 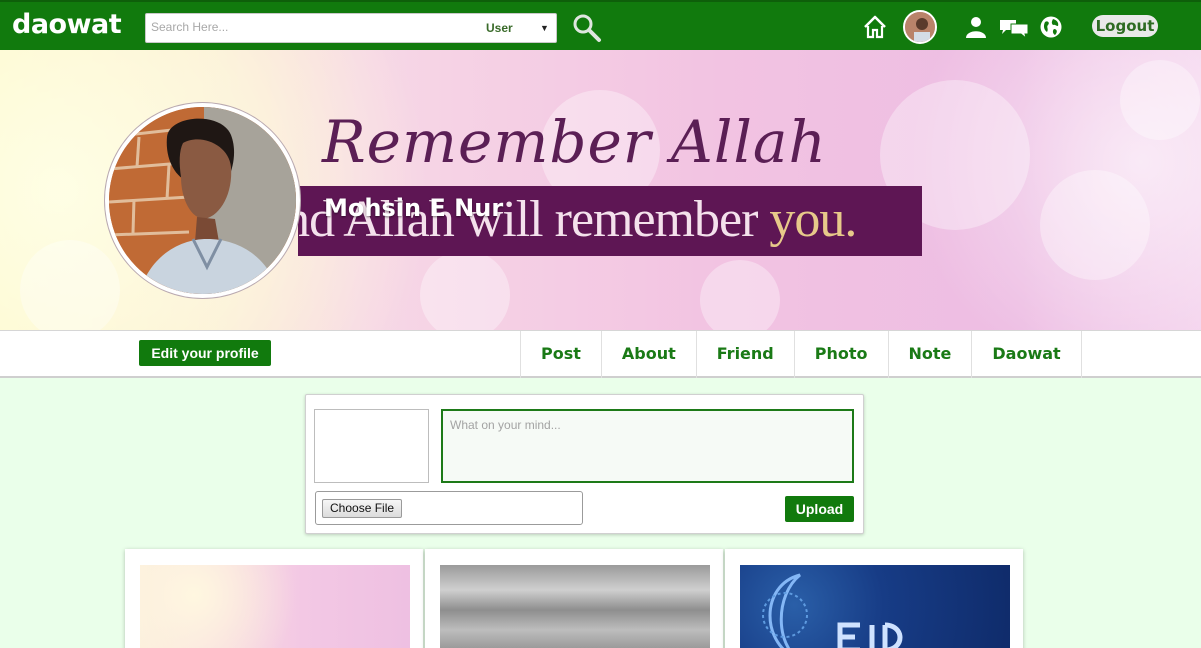 What do you see at coordinates (67, 24) in the screenshot?
I see `site-logo: daowat` at bounding box center [67, 24].